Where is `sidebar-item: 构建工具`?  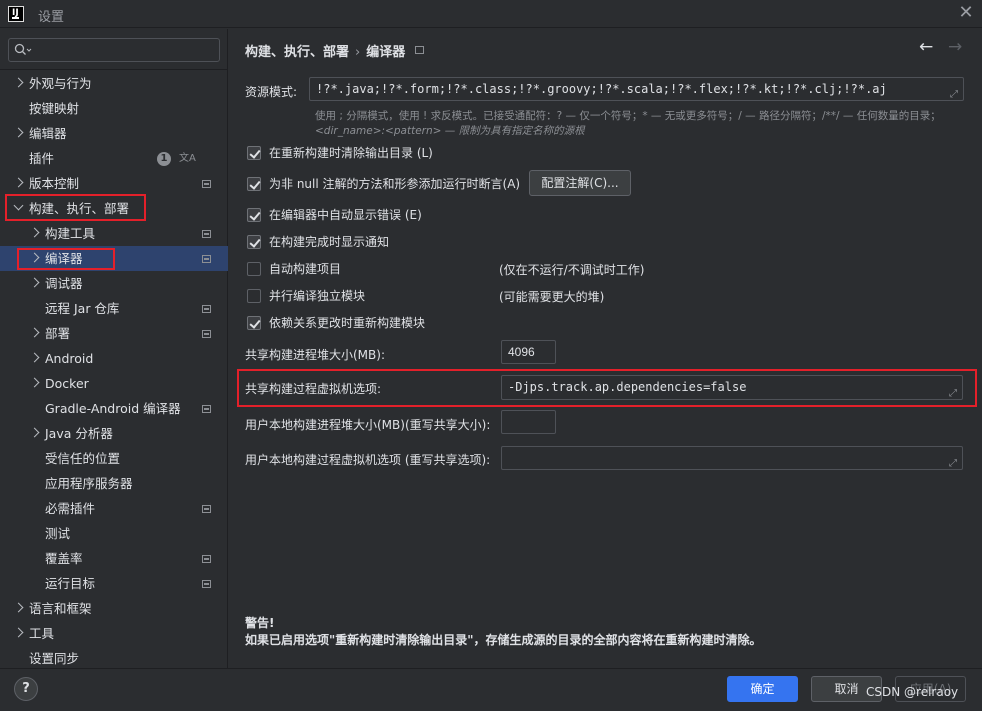 sidebar-item: 构建工具 is located at coordinates (114, 233).